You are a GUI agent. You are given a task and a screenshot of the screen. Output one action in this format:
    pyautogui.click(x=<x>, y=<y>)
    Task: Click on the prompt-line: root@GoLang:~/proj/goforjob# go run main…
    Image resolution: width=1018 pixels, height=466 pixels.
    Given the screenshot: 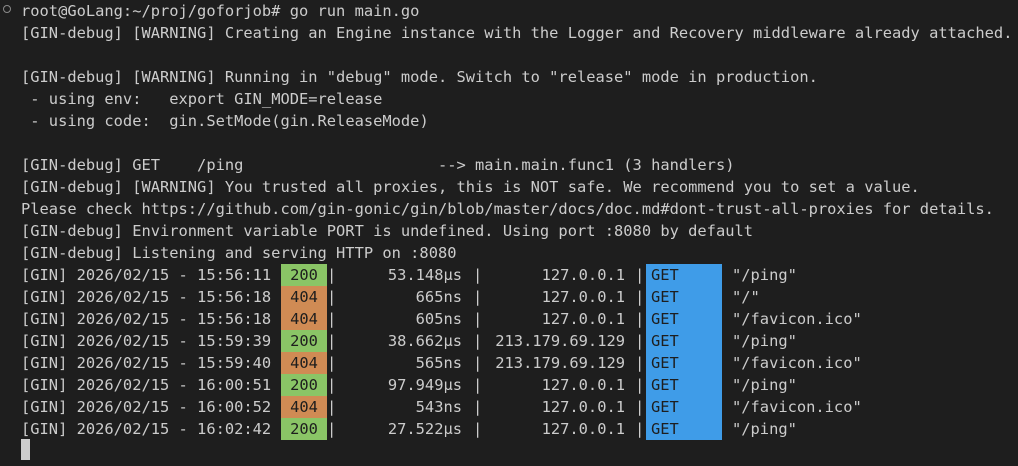 What is the action you would take?
    pyautogui.click(x=220, y=11)
    